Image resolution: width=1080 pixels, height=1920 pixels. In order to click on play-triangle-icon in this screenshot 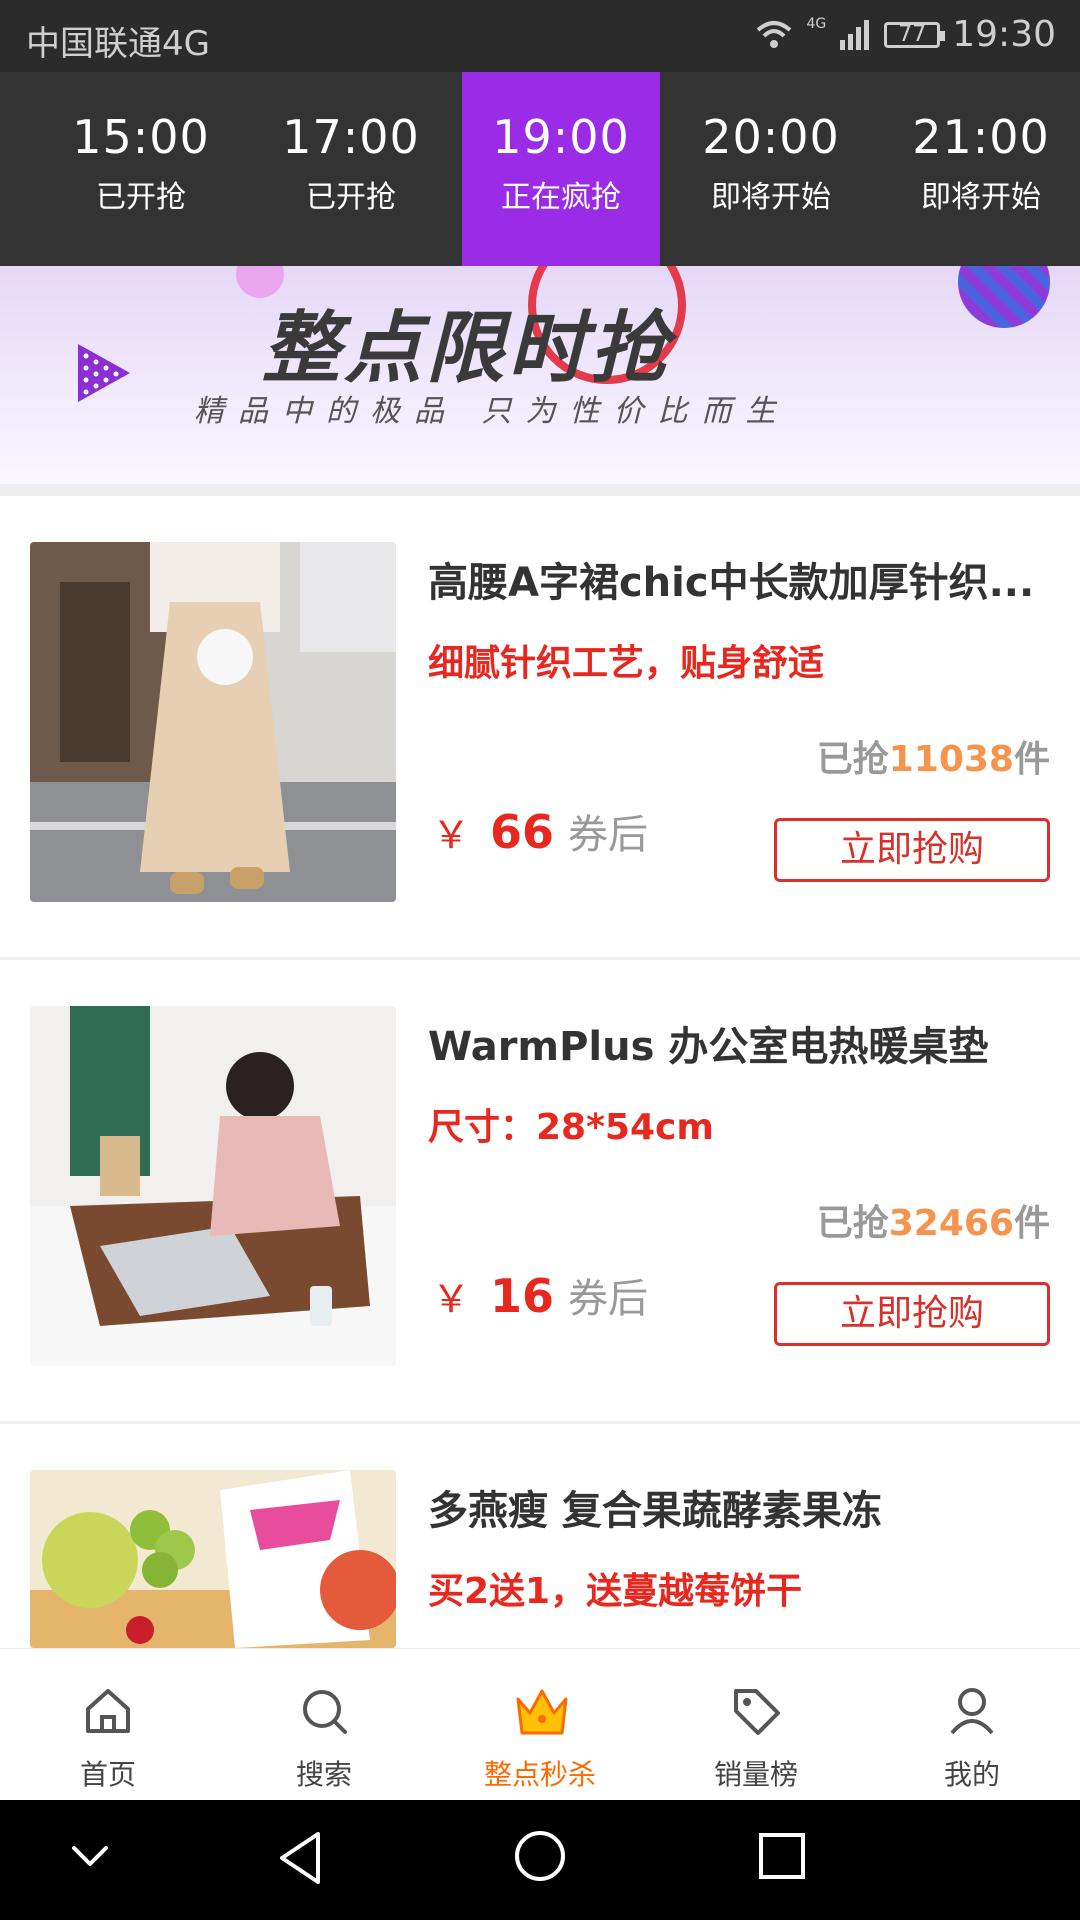, I will do `click(104, 373)`.